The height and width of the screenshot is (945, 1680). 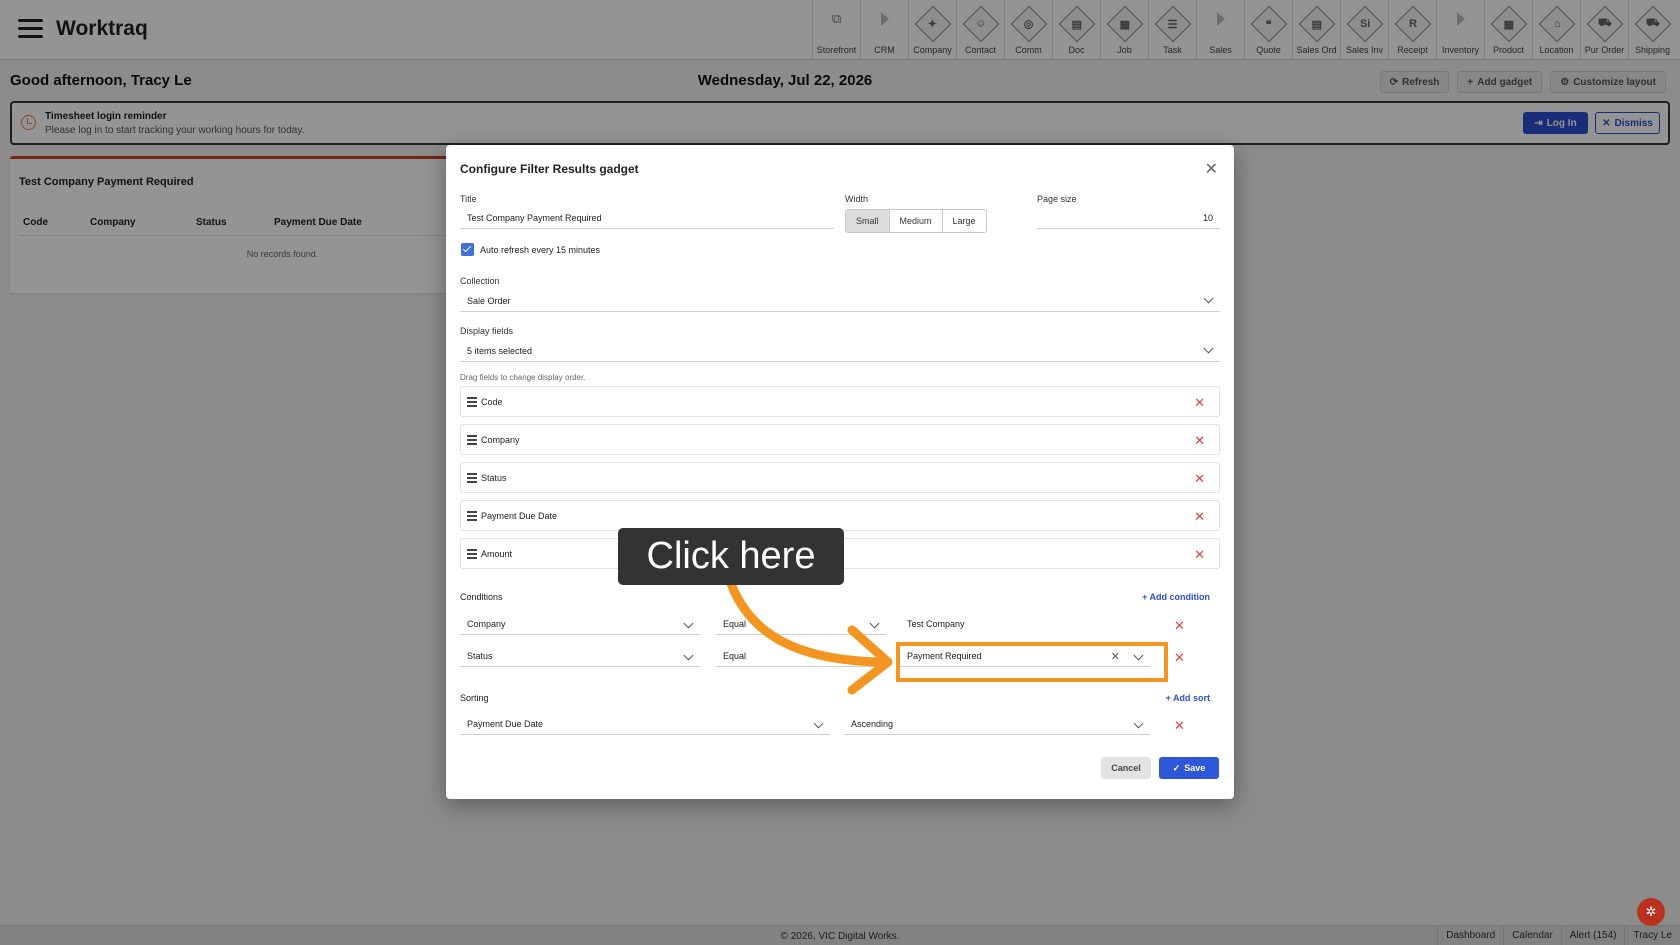 I want to click on auto-refresh-label: Auto refresh every 15 minutes, so click(x=540, y=250).